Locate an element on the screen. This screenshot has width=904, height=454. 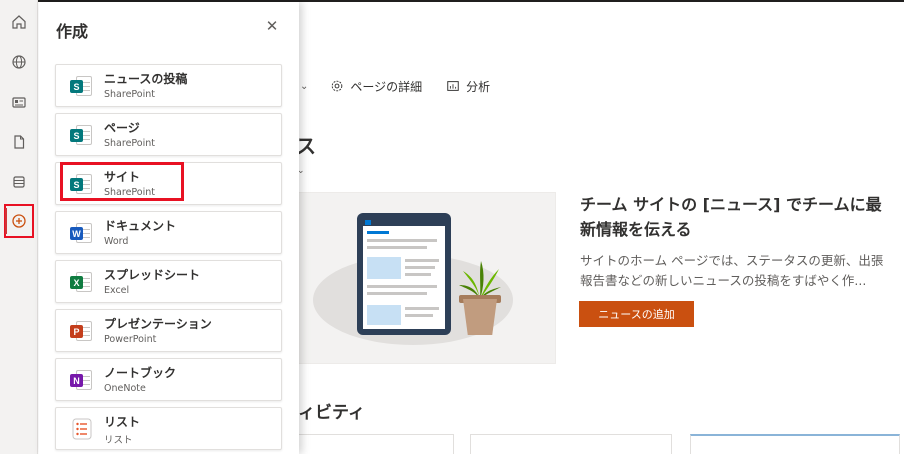
create-page-item: S ページ SharePoint is located at coordinates (168, 134).